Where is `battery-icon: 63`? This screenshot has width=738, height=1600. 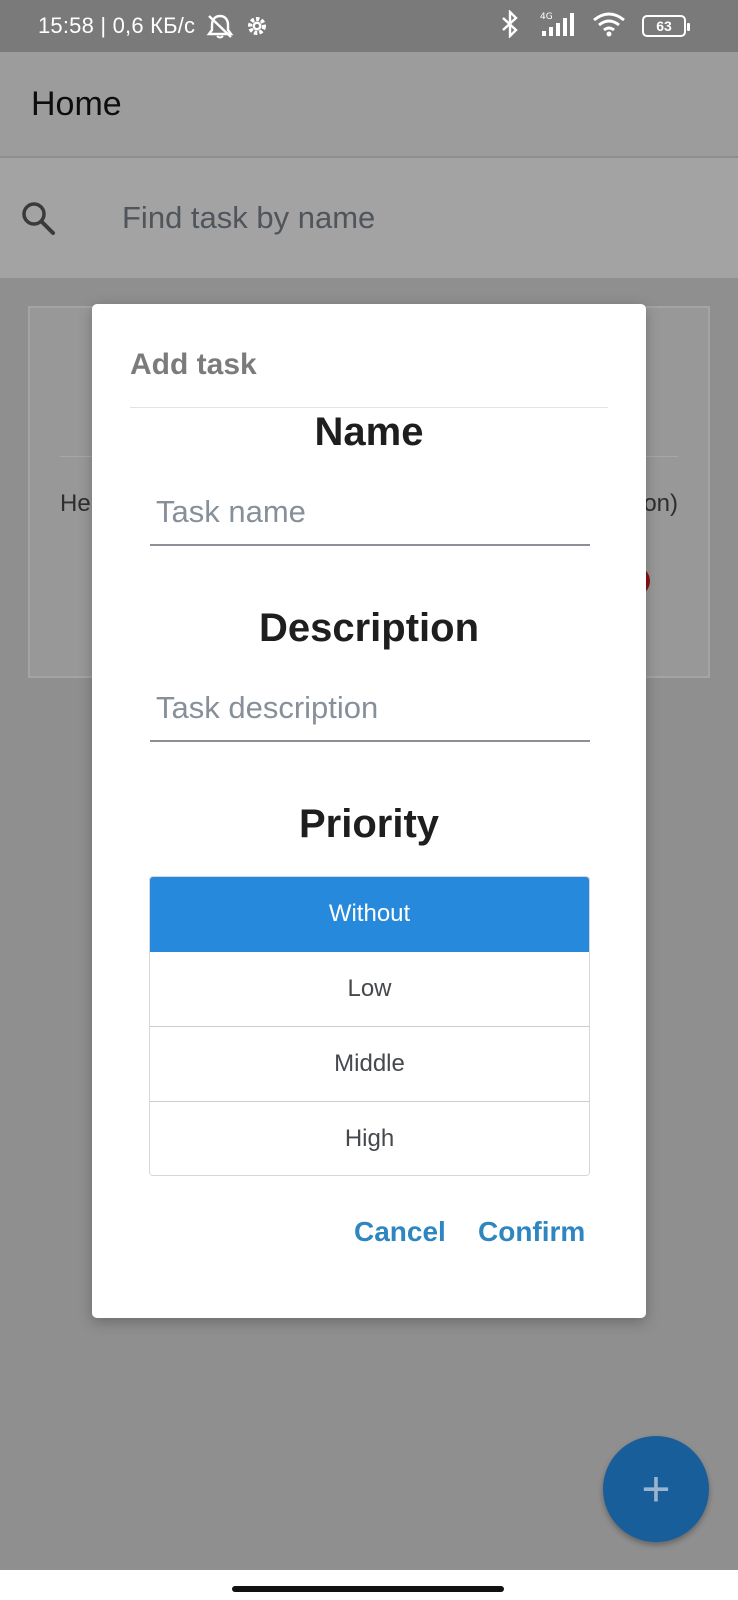 battery-icon: 63 is located at coordinates (666, 26).